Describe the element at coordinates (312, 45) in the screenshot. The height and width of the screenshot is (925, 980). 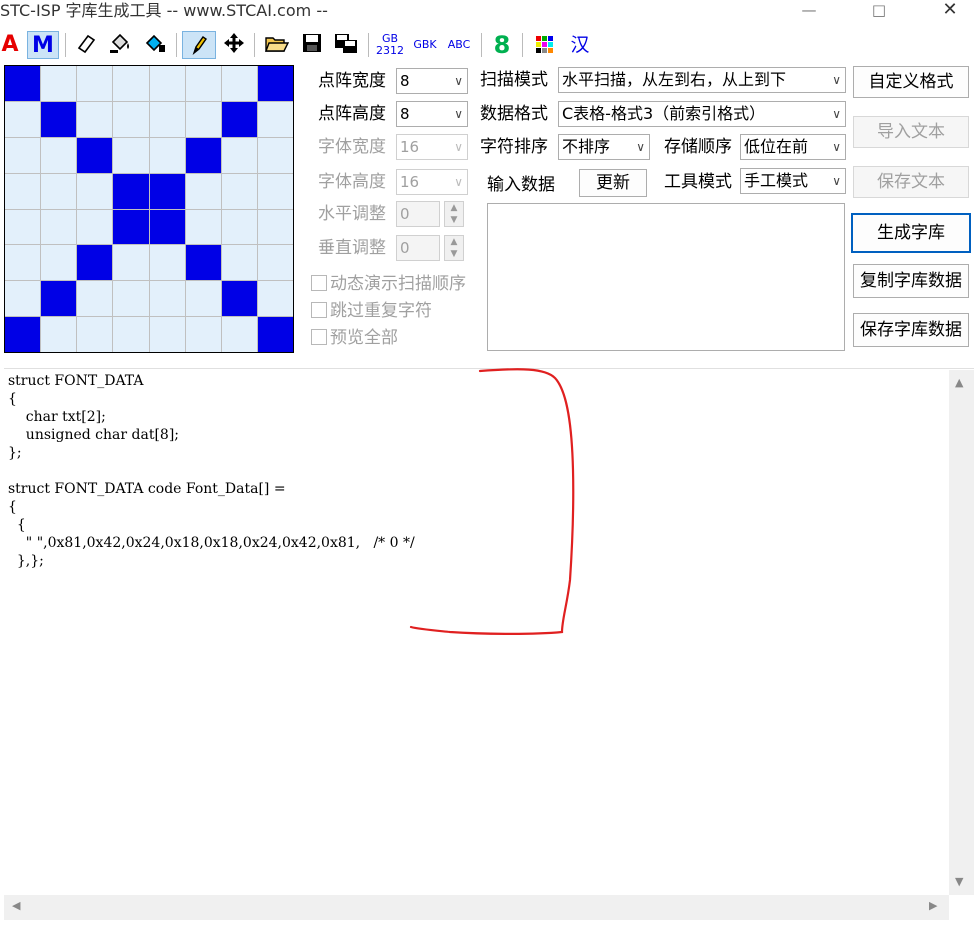
I see `save-disk-icon` at that location.